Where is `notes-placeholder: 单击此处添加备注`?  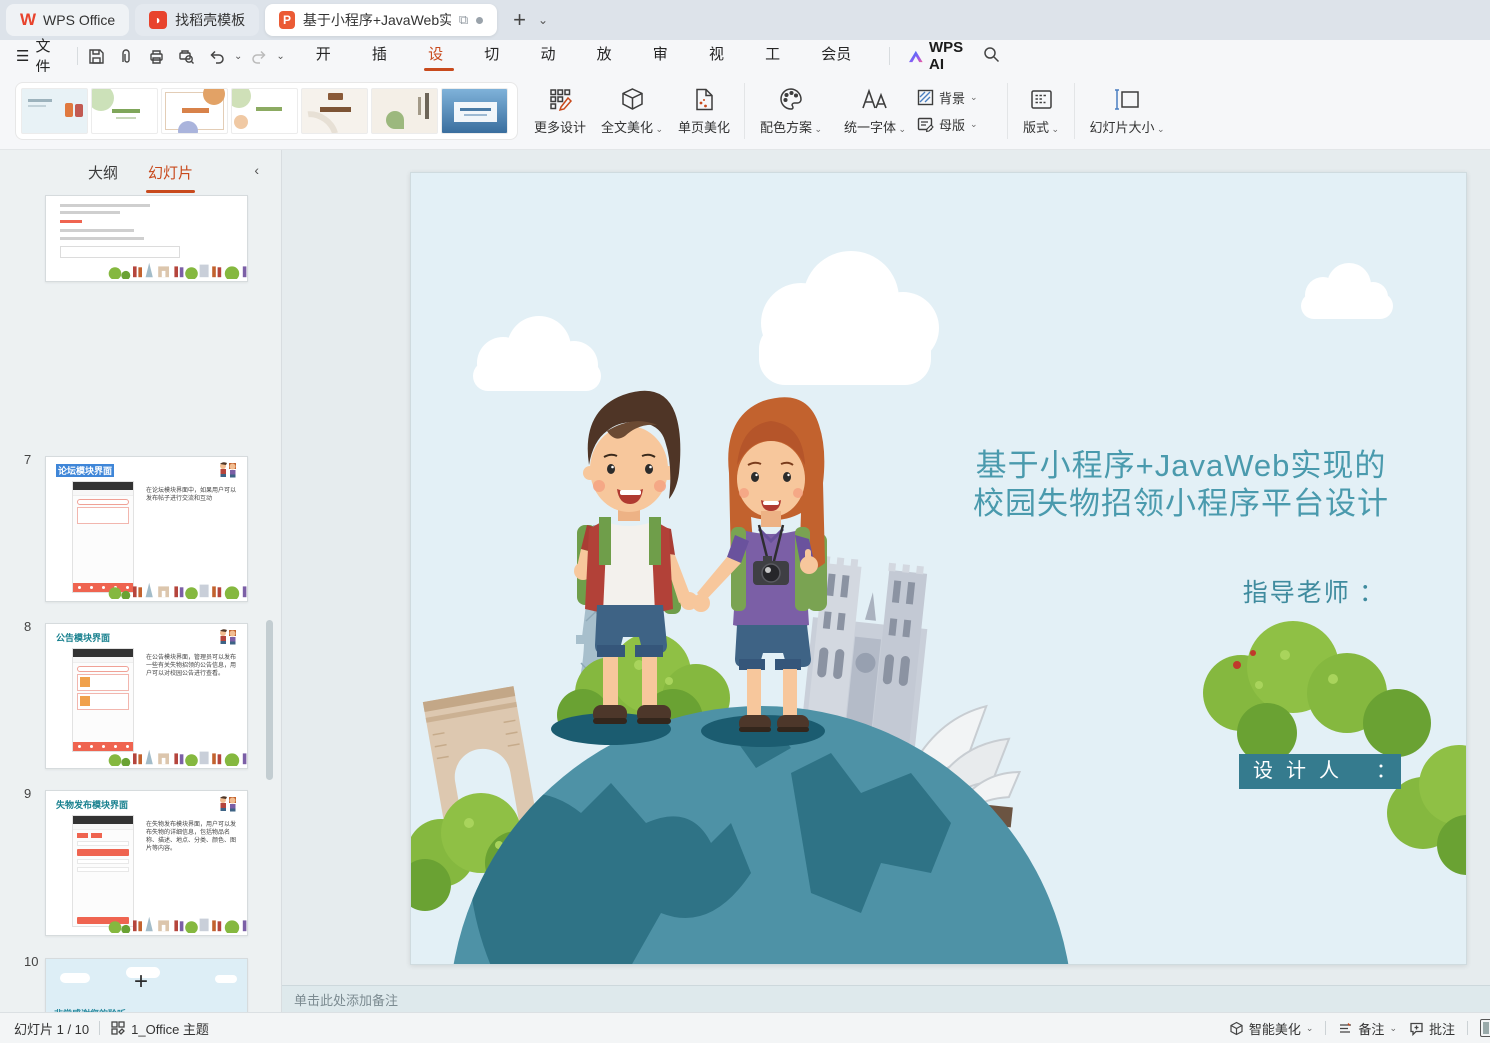 notes-placeholder: 单击此处添加备注 is located at coordinates (346, 1000).